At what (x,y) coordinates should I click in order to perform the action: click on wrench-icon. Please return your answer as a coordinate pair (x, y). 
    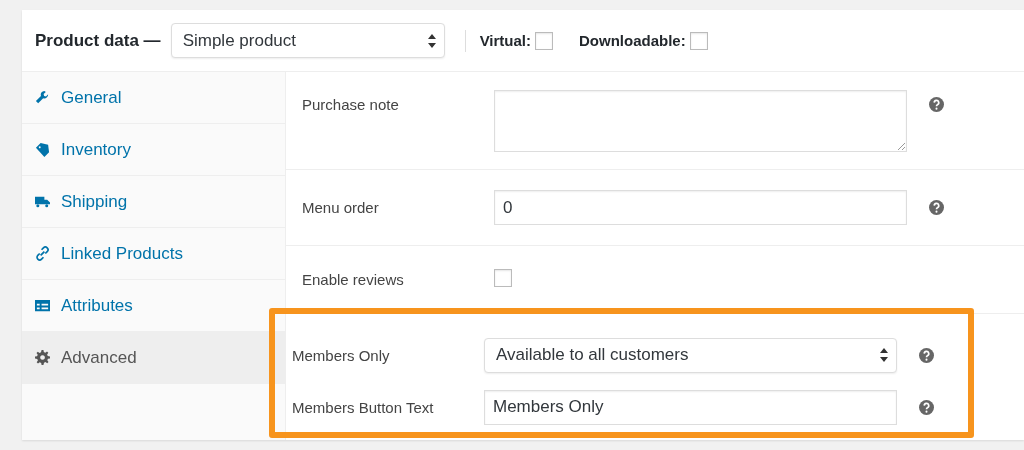
    Looking at the image, I should click on (42, 97).